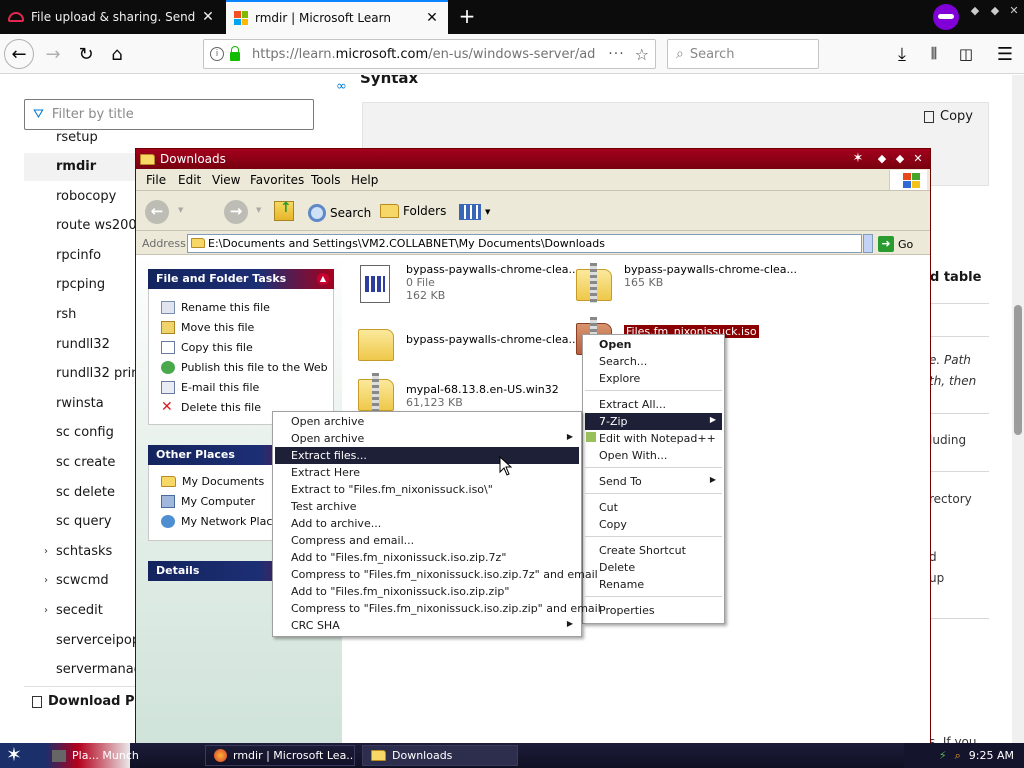 This screenshot has width=1024, height=768. Describe the element at coordinates (226, 180) in the screenshot. I see `menu-view: View` at that location.